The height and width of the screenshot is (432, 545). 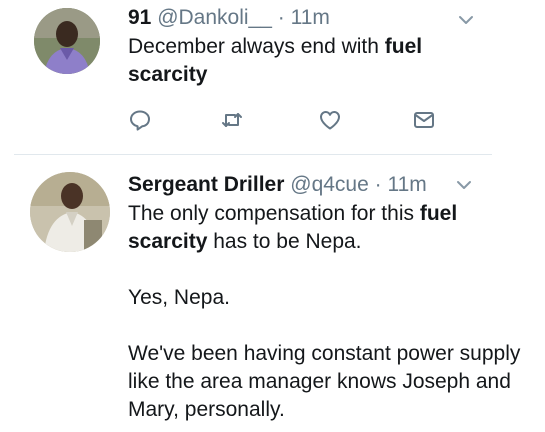 I want to click on user-handle: @q4cue, so click(x=329, y=184).